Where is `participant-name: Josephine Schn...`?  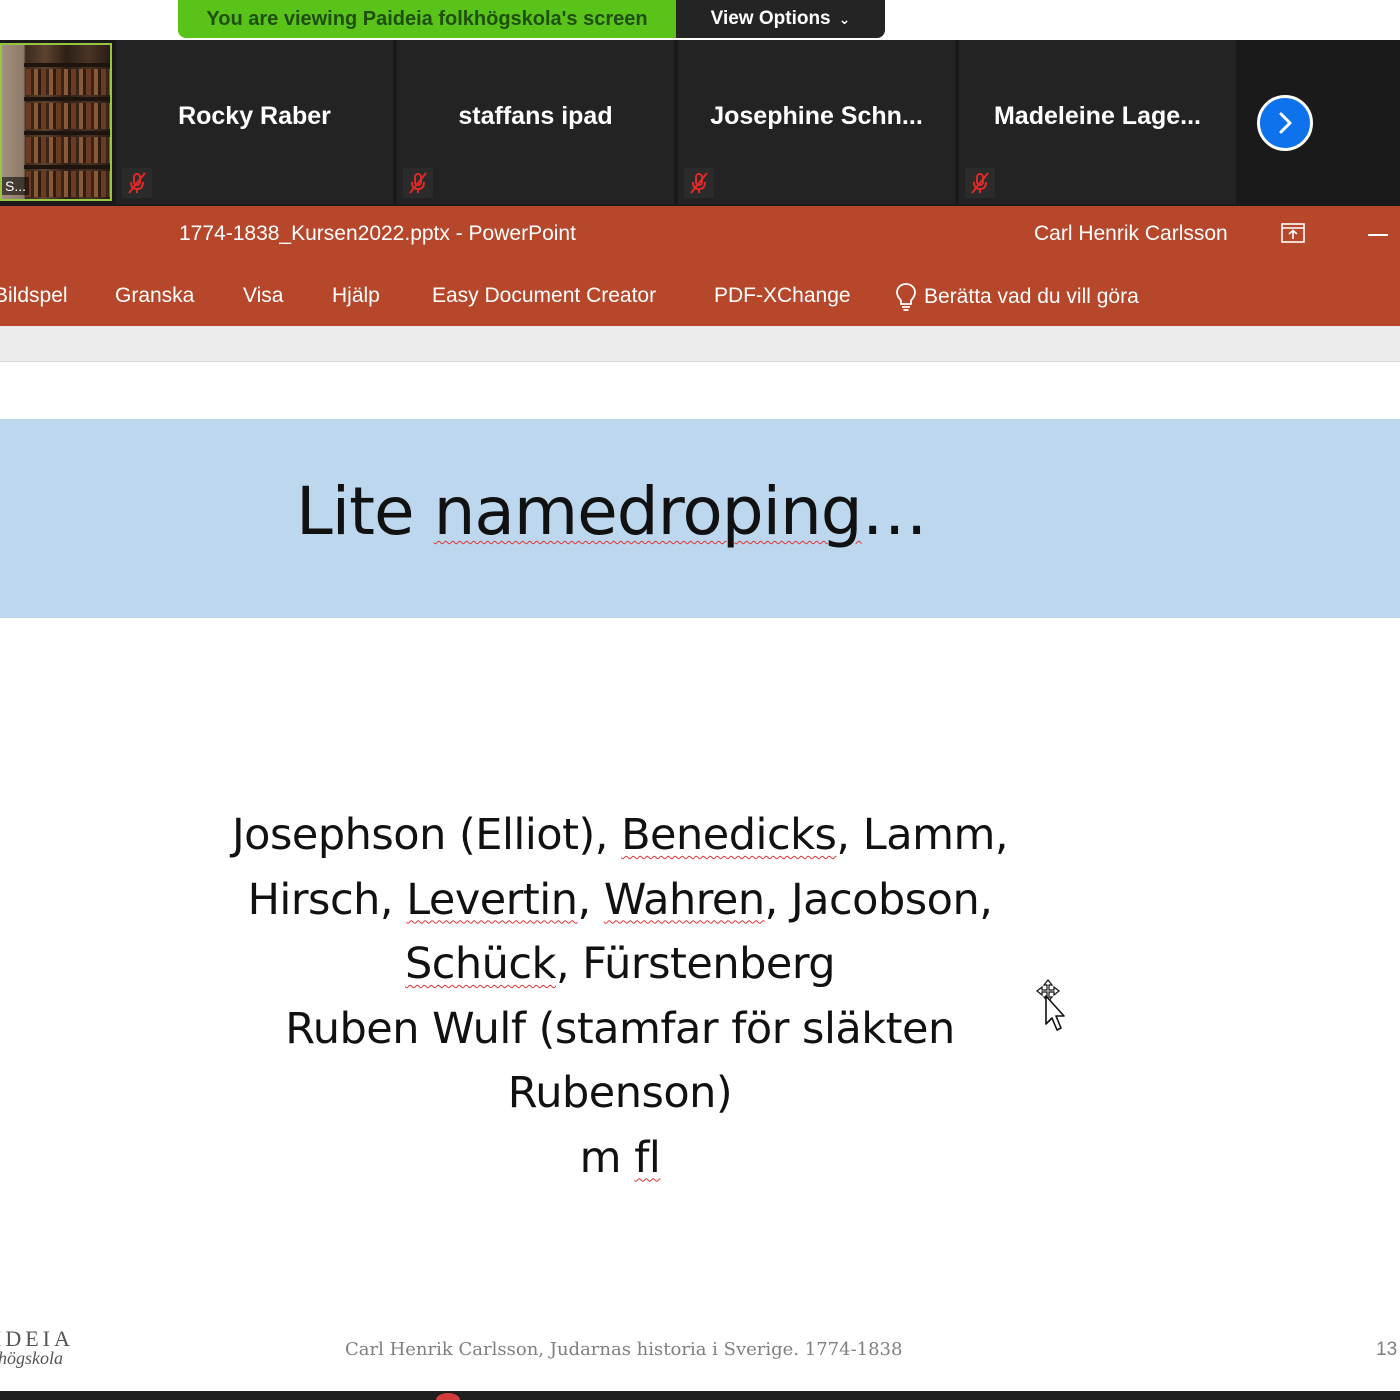 participant-name: Josephine Schn... is located at coordinates (816, 116).